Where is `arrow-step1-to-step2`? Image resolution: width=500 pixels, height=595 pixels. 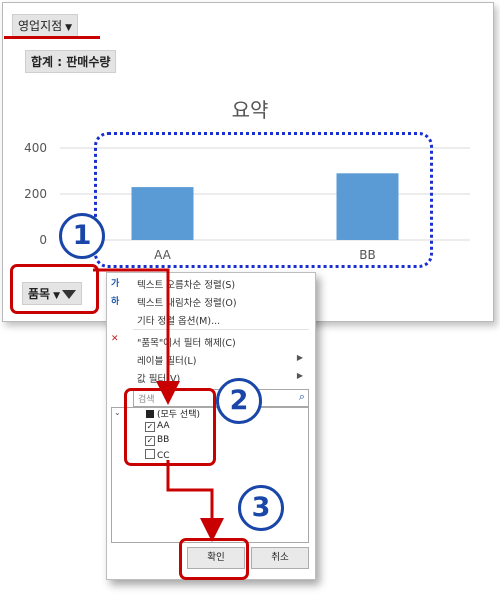 arrow-step1-to-step2 is located at coordinates (136, 336).